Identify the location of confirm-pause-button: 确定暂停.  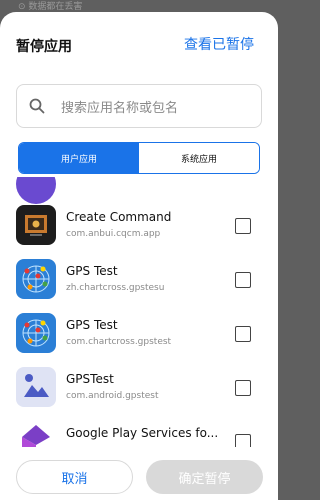
(204, 477).